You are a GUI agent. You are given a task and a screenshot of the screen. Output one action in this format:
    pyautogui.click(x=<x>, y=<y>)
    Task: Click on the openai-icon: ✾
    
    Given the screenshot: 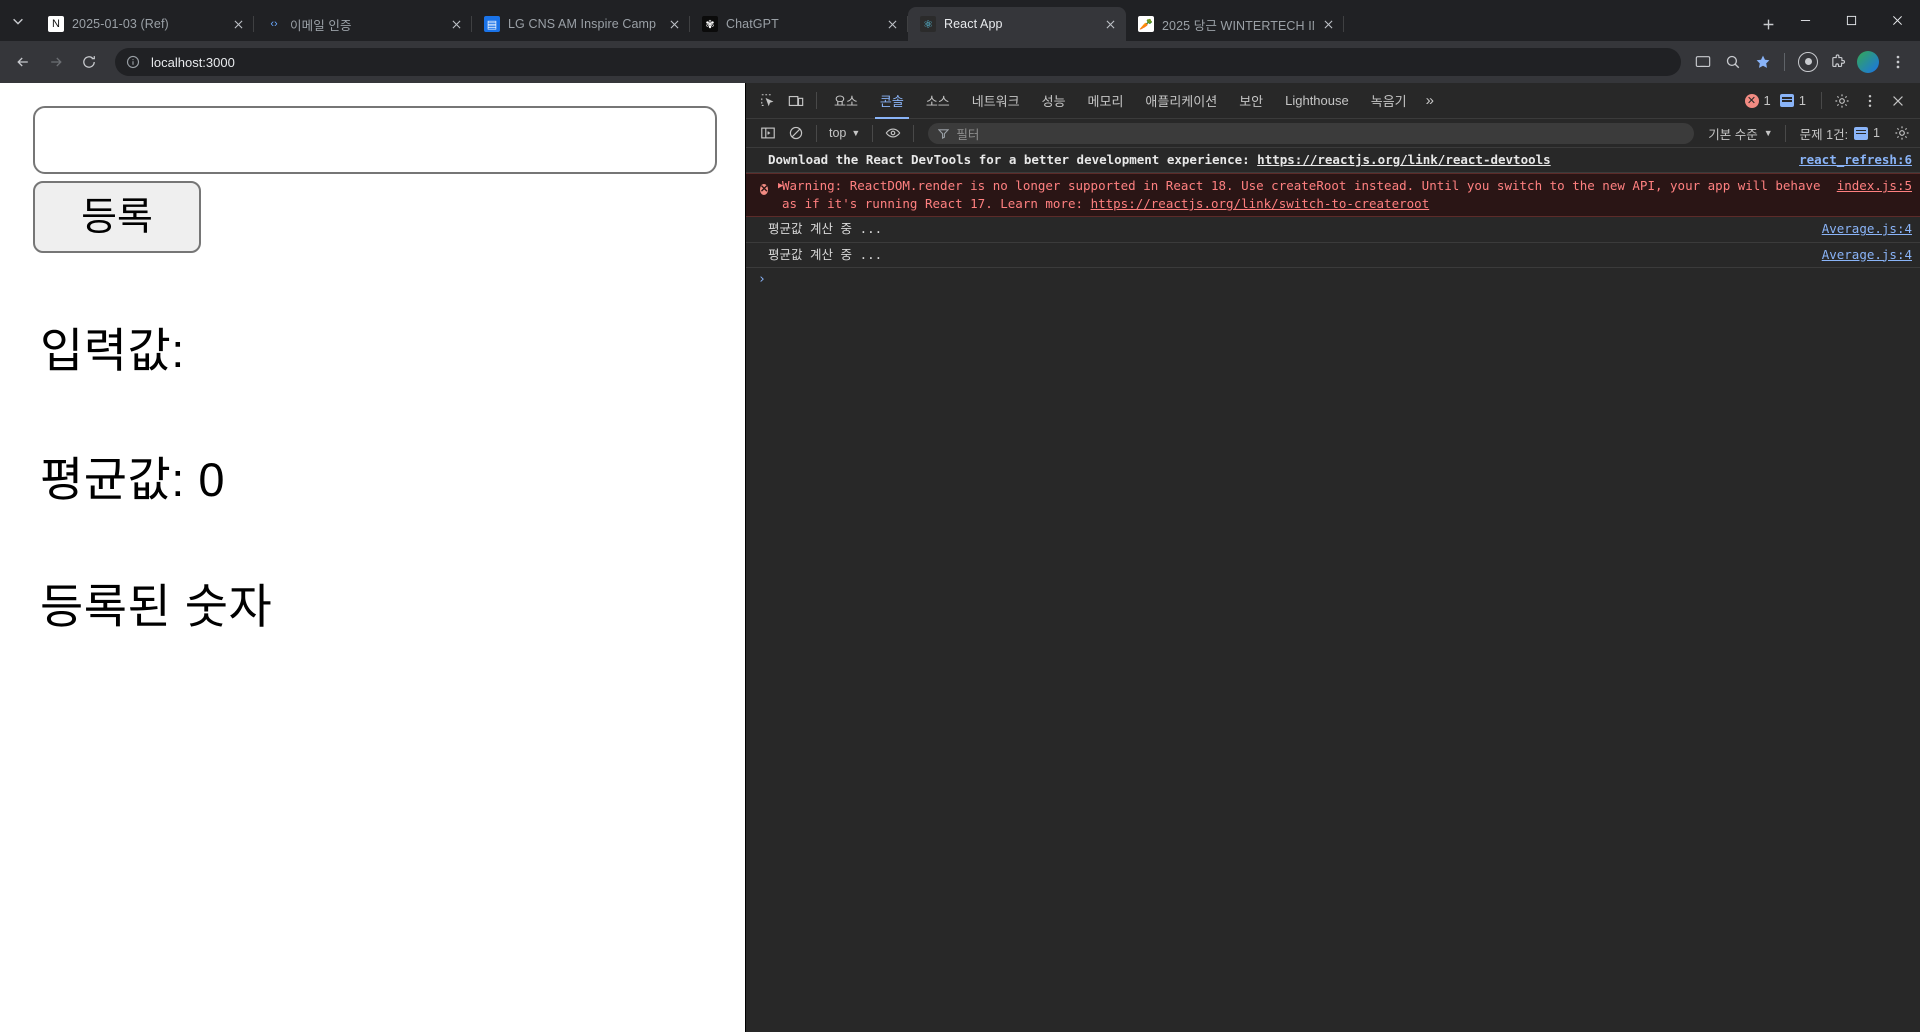 What is the action you would take?
    pyautogui.click(x=710, y=24)
    